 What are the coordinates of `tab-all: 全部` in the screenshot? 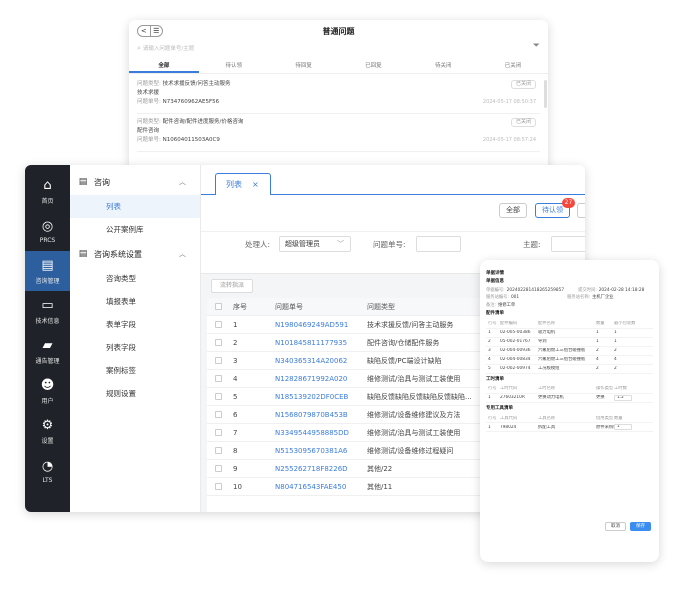 It's located at (164, 66).